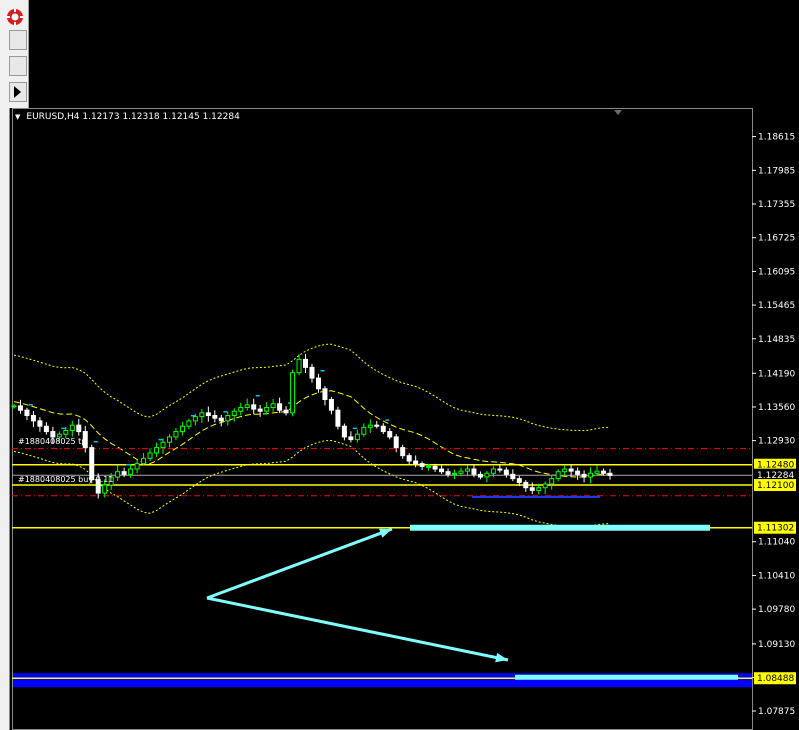 This screenshot has width=799, height=730. Describe the element at coordinates (17, 117) in the screenshot. I see `dropdown-triangle-icon: ▼` at that location.